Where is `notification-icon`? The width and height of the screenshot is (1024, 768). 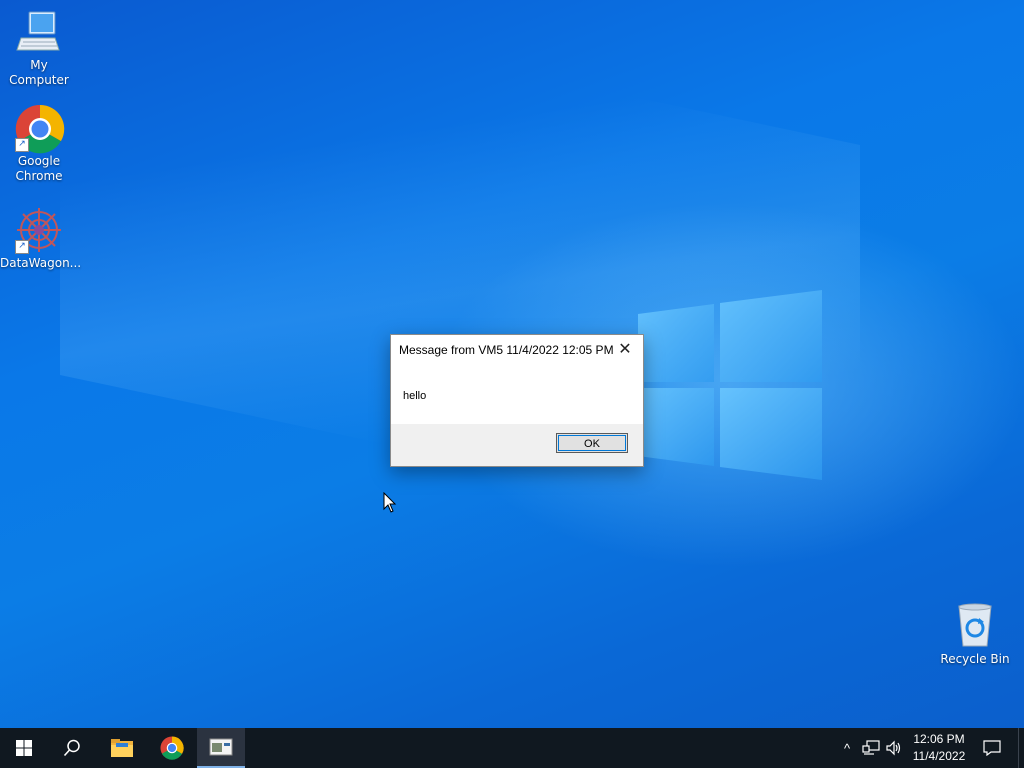 notification-icon is located at coordinates (992, 748).